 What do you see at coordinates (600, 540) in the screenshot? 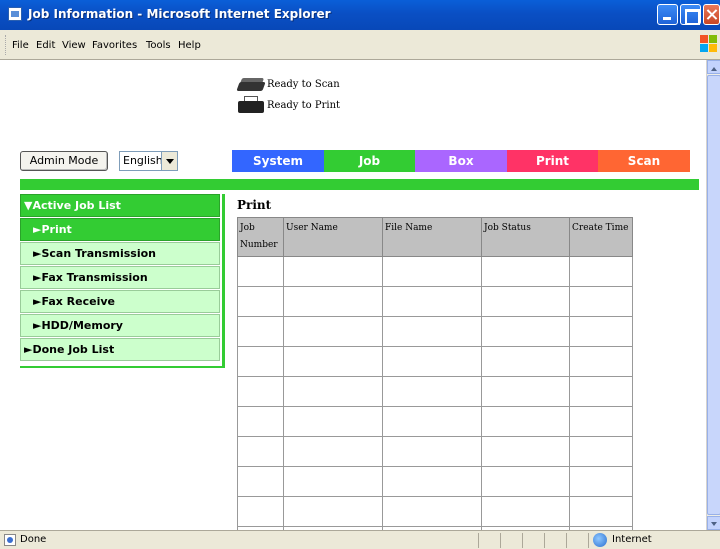
I see `internet-zone-icon` at bounding box center [600, 540].